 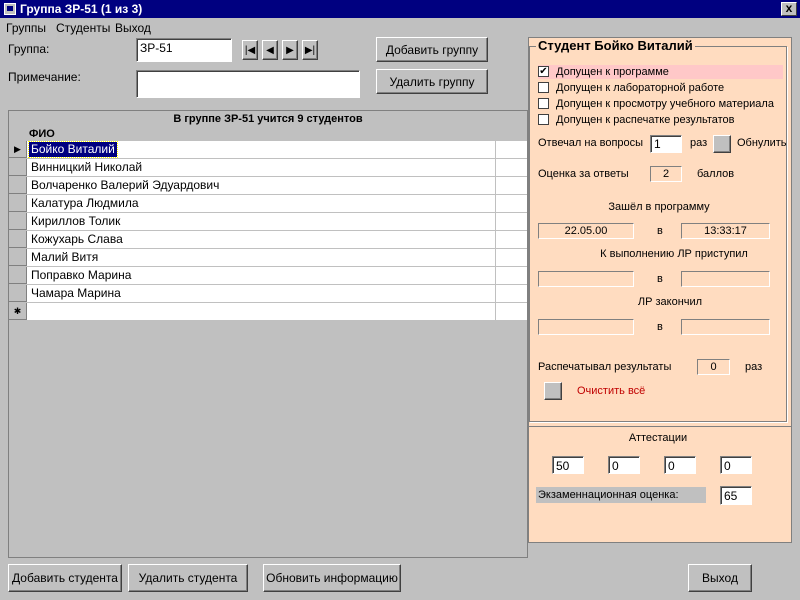 I want to click on checkbox-lab, so click(x=543, y=87).